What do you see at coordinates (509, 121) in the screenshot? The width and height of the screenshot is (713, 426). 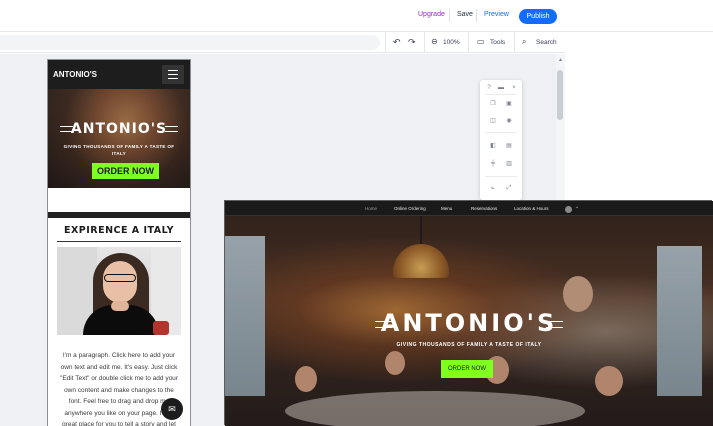 I see `hide-icon: ◉` at bounding box center [509, 121].